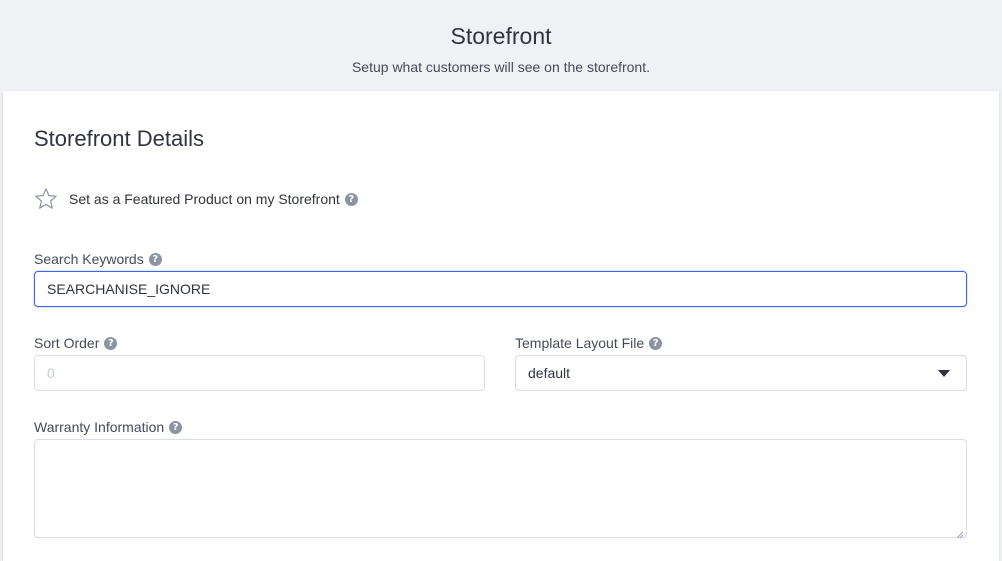 Image resolution: width=1002 pixels, height=561 pixels. What do you see at coordinates (119, 138) in the screenshot?
I see `card-title: Storefront Details` at bounding box center [119, 138].